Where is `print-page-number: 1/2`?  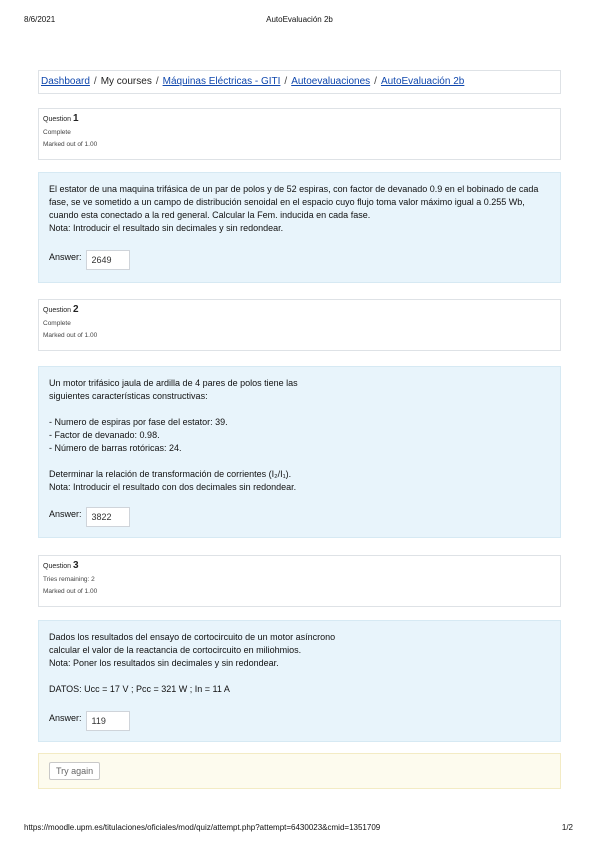 print-page-number: 1/2 is located at coordinates (567, 827).